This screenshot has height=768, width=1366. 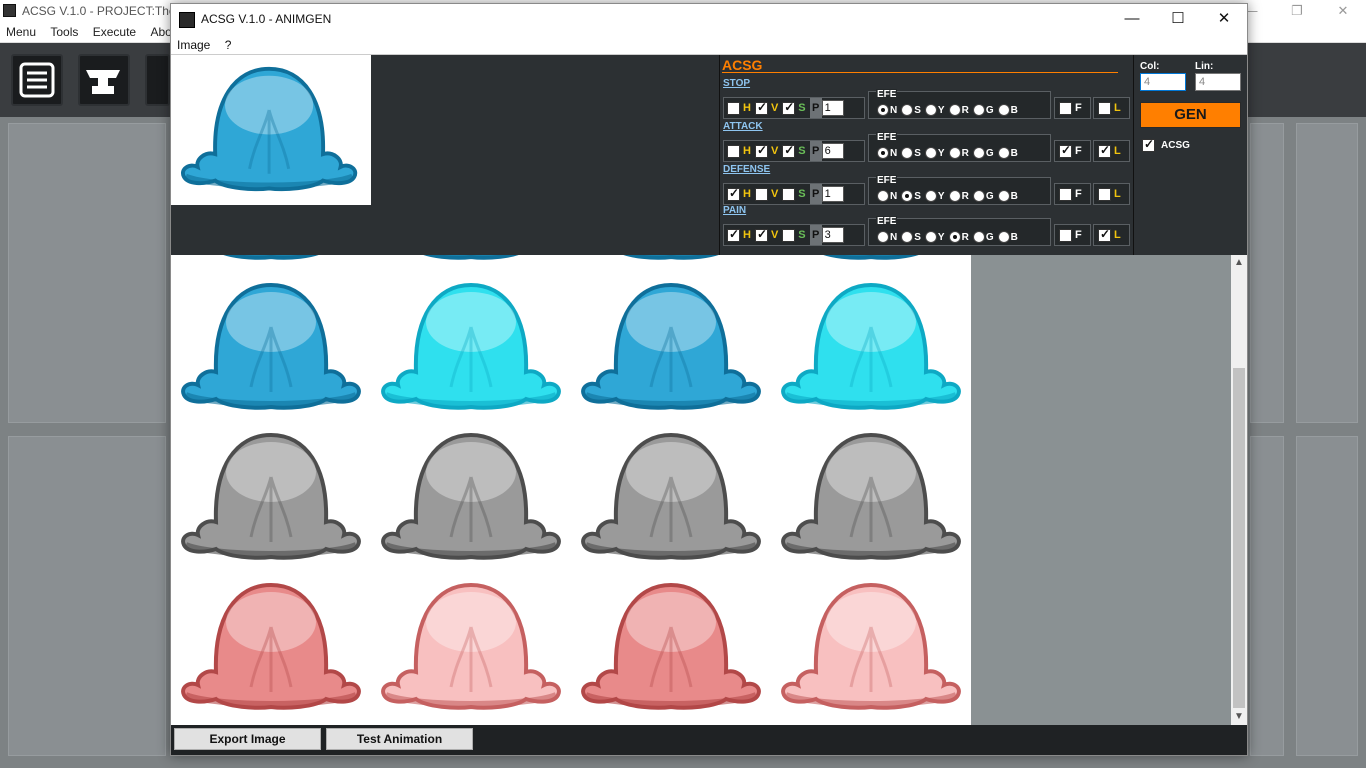 I want to click on acsg-checkbox-row: ACSG, so click(x=1166, y=144).